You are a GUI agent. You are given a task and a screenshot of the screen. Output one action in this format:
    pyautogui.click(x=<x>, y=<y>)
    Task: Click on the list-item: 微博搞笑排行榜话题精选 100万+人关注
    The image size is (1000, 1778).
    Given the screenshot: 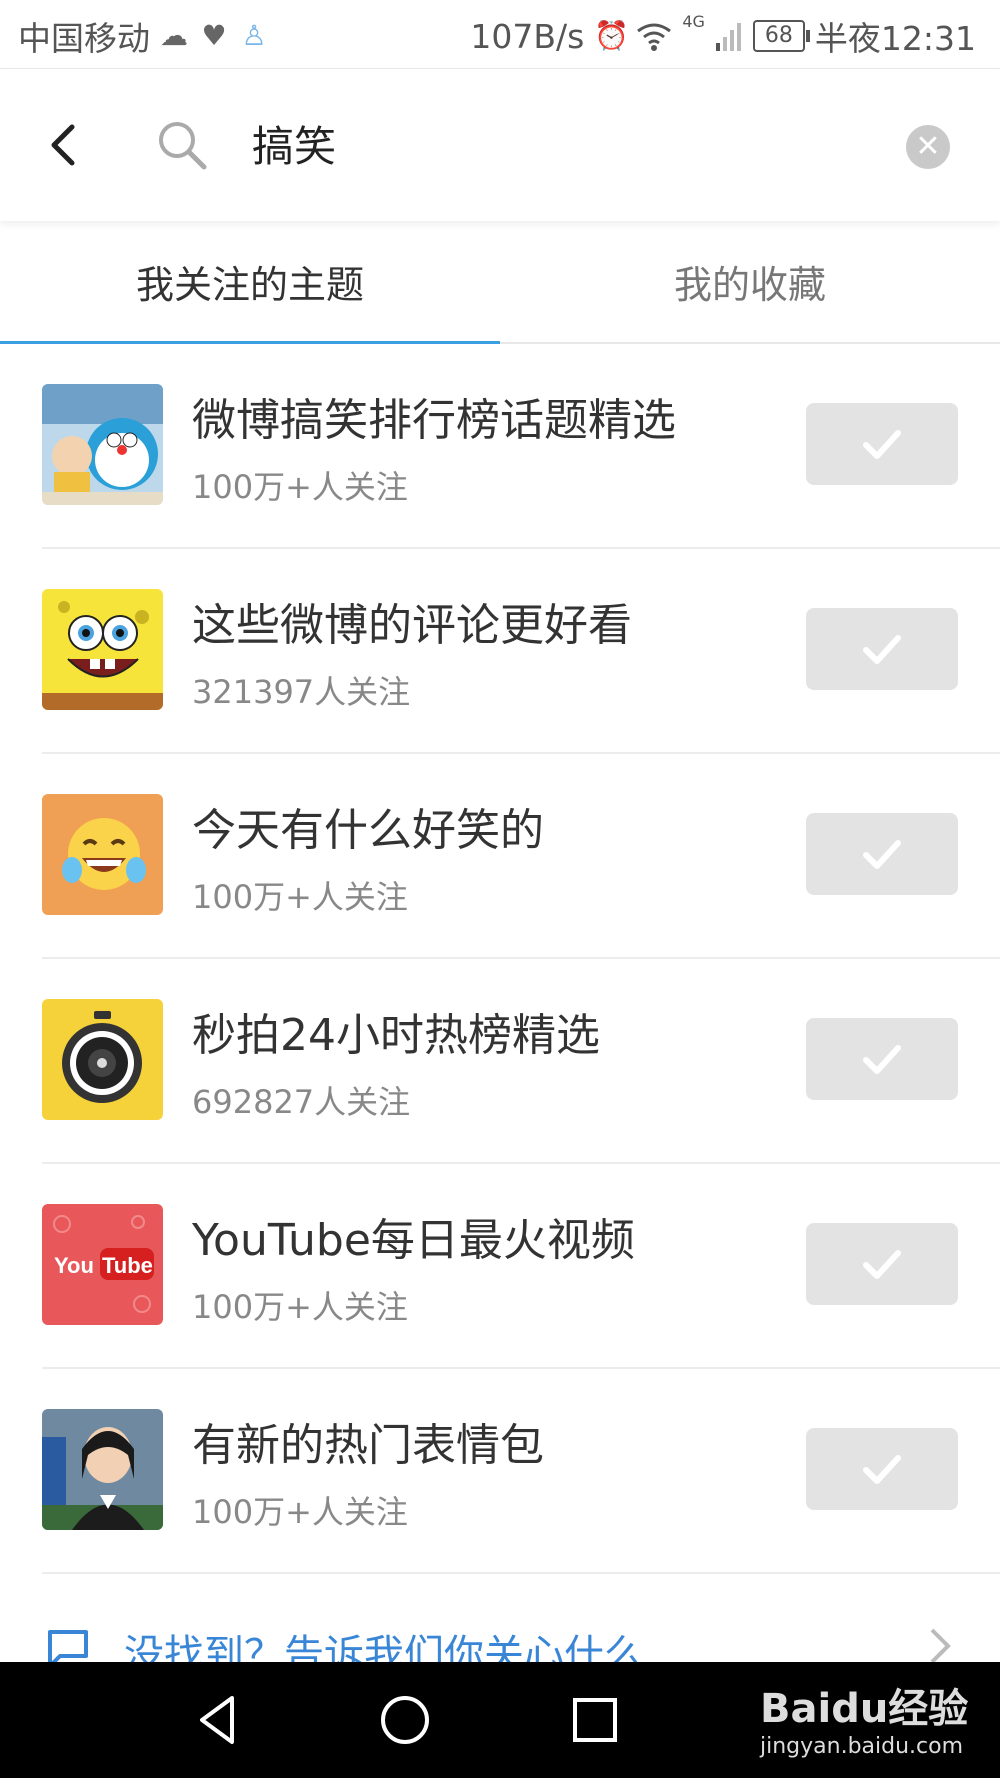 What is the action you would take?
    pyautogui.click(x=500, y=446)
    